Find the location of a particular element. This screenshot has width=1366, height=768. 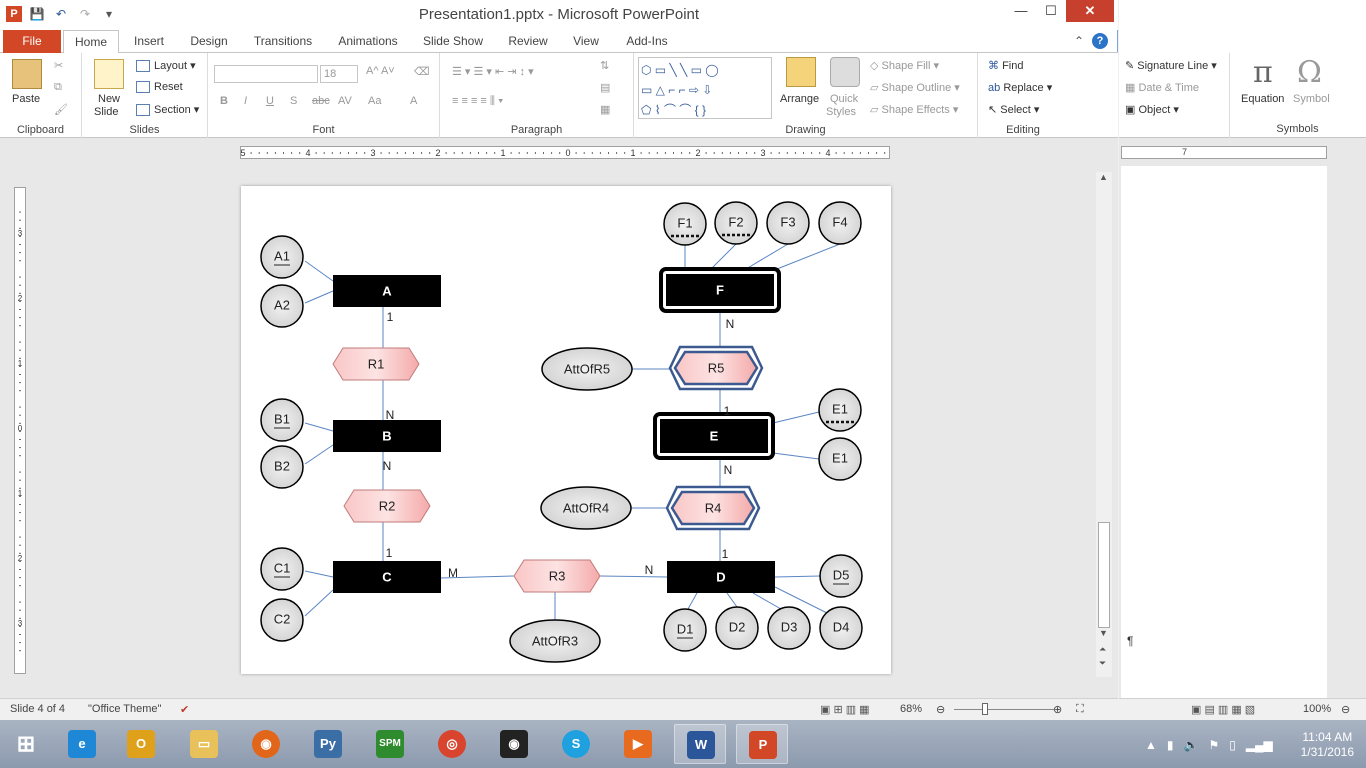

volume-icon: 🔈 is located at coordinates (1191, 745).